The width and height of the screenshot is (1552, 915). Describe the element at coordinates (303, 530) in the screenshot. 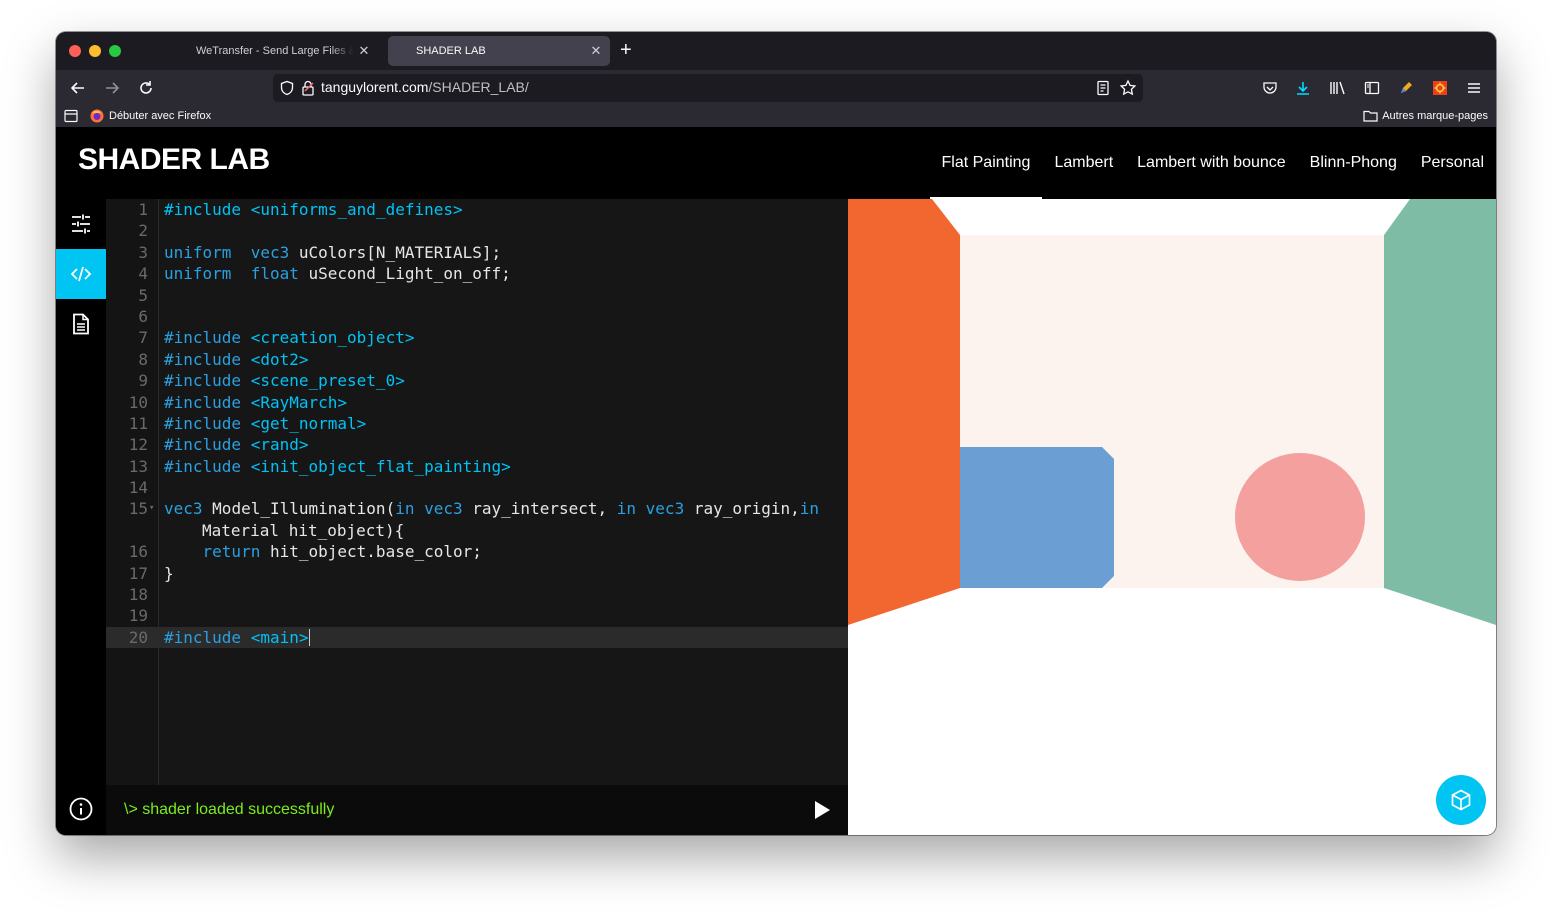

I see `code-text-wrapped: Material hit_object){` at that location.